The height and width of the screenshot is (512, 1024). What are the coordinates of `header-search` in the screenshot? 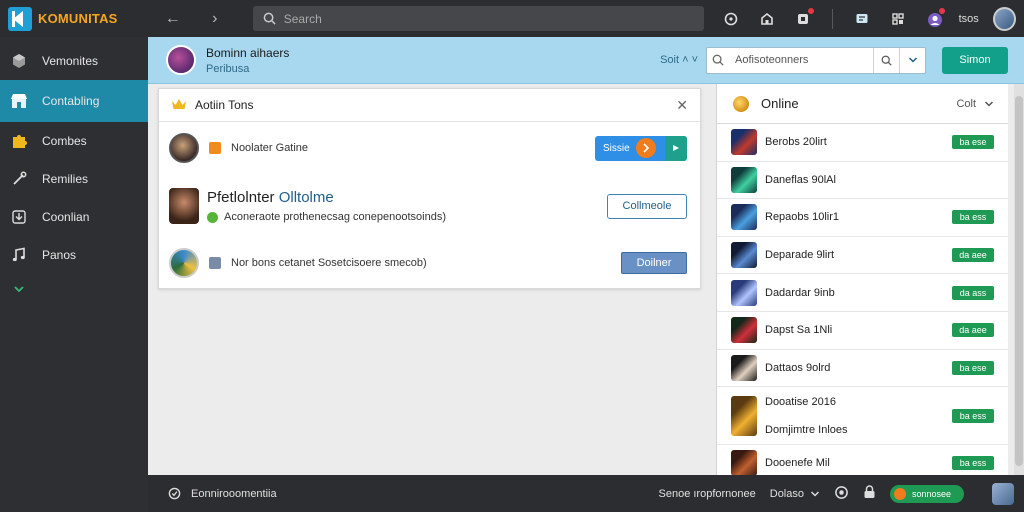 It's located at (816, 60).